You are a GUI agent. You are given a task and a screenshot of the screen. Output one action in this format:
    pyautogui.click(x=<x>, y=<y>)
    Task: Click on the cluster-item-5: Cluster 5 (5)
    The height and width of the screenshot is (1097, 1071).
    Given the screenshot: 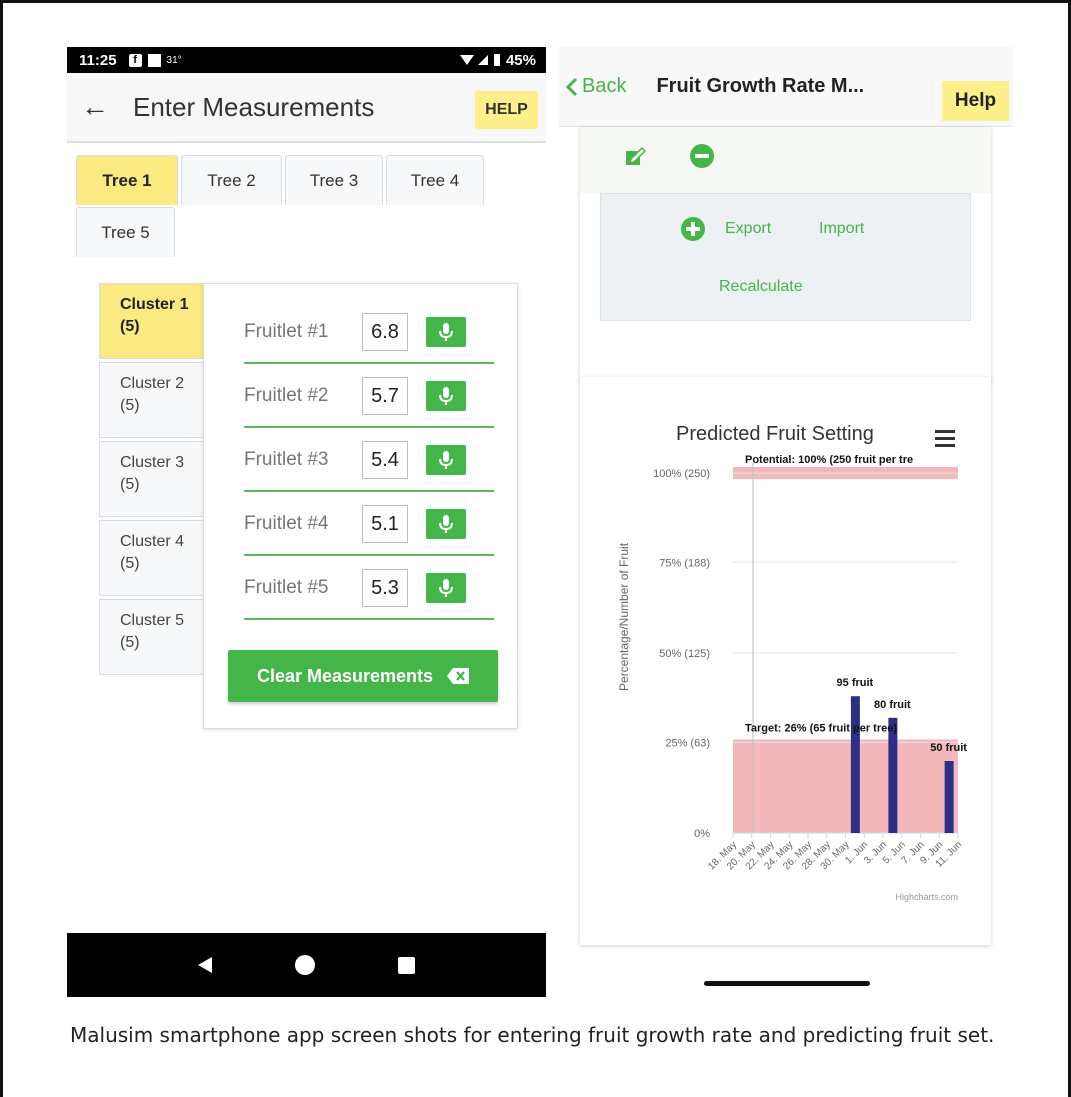 What is the action you would take?
    pyautogui.click(x=154, y=637)
    